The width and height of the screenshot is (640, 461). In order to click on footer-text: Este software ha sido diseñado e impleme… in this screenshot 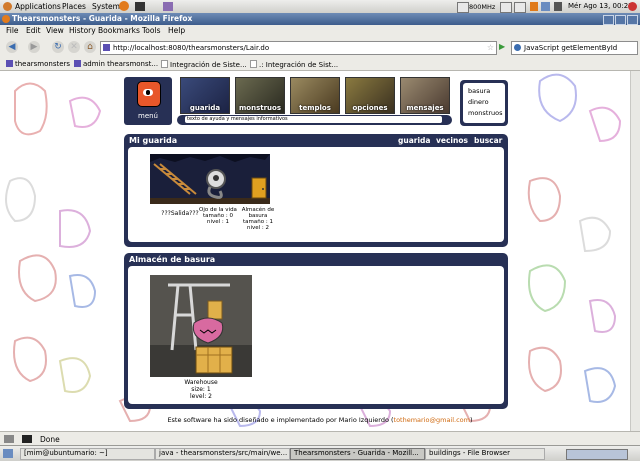, I will do `click(280, 420)`.